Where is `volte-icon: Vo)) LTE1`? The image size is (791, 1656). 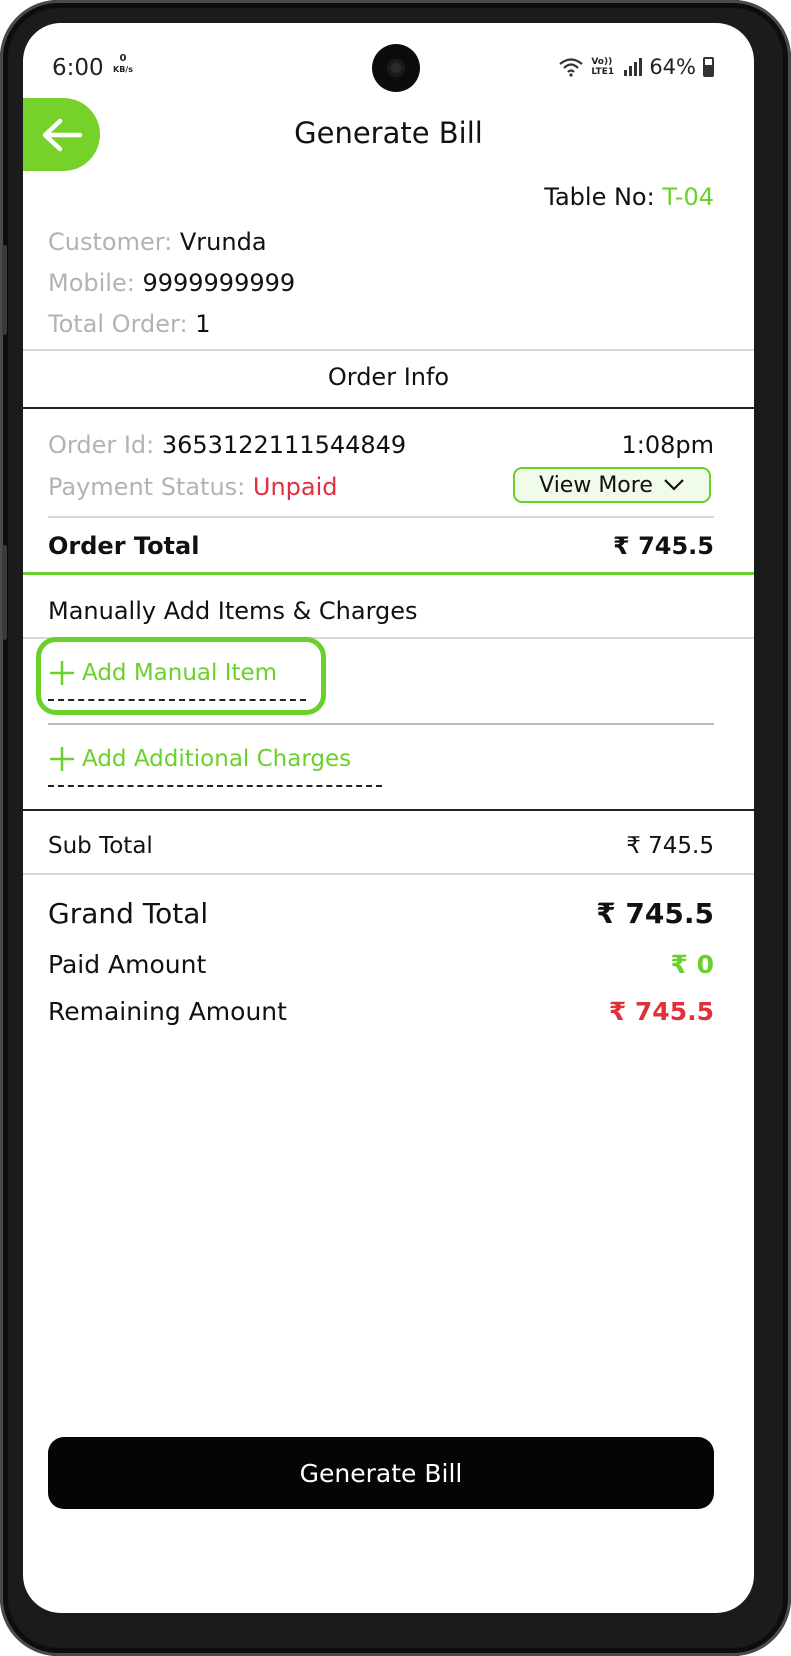 volte-icon: Vo)) LTE1 is located at coordinates (603, 67).